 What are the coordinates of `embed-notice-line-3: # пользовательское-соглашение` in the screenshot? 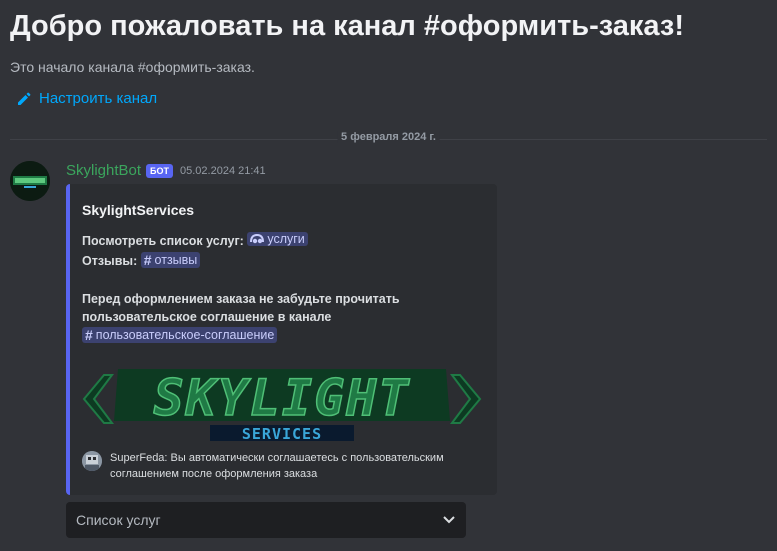 It's located at (180, 335).